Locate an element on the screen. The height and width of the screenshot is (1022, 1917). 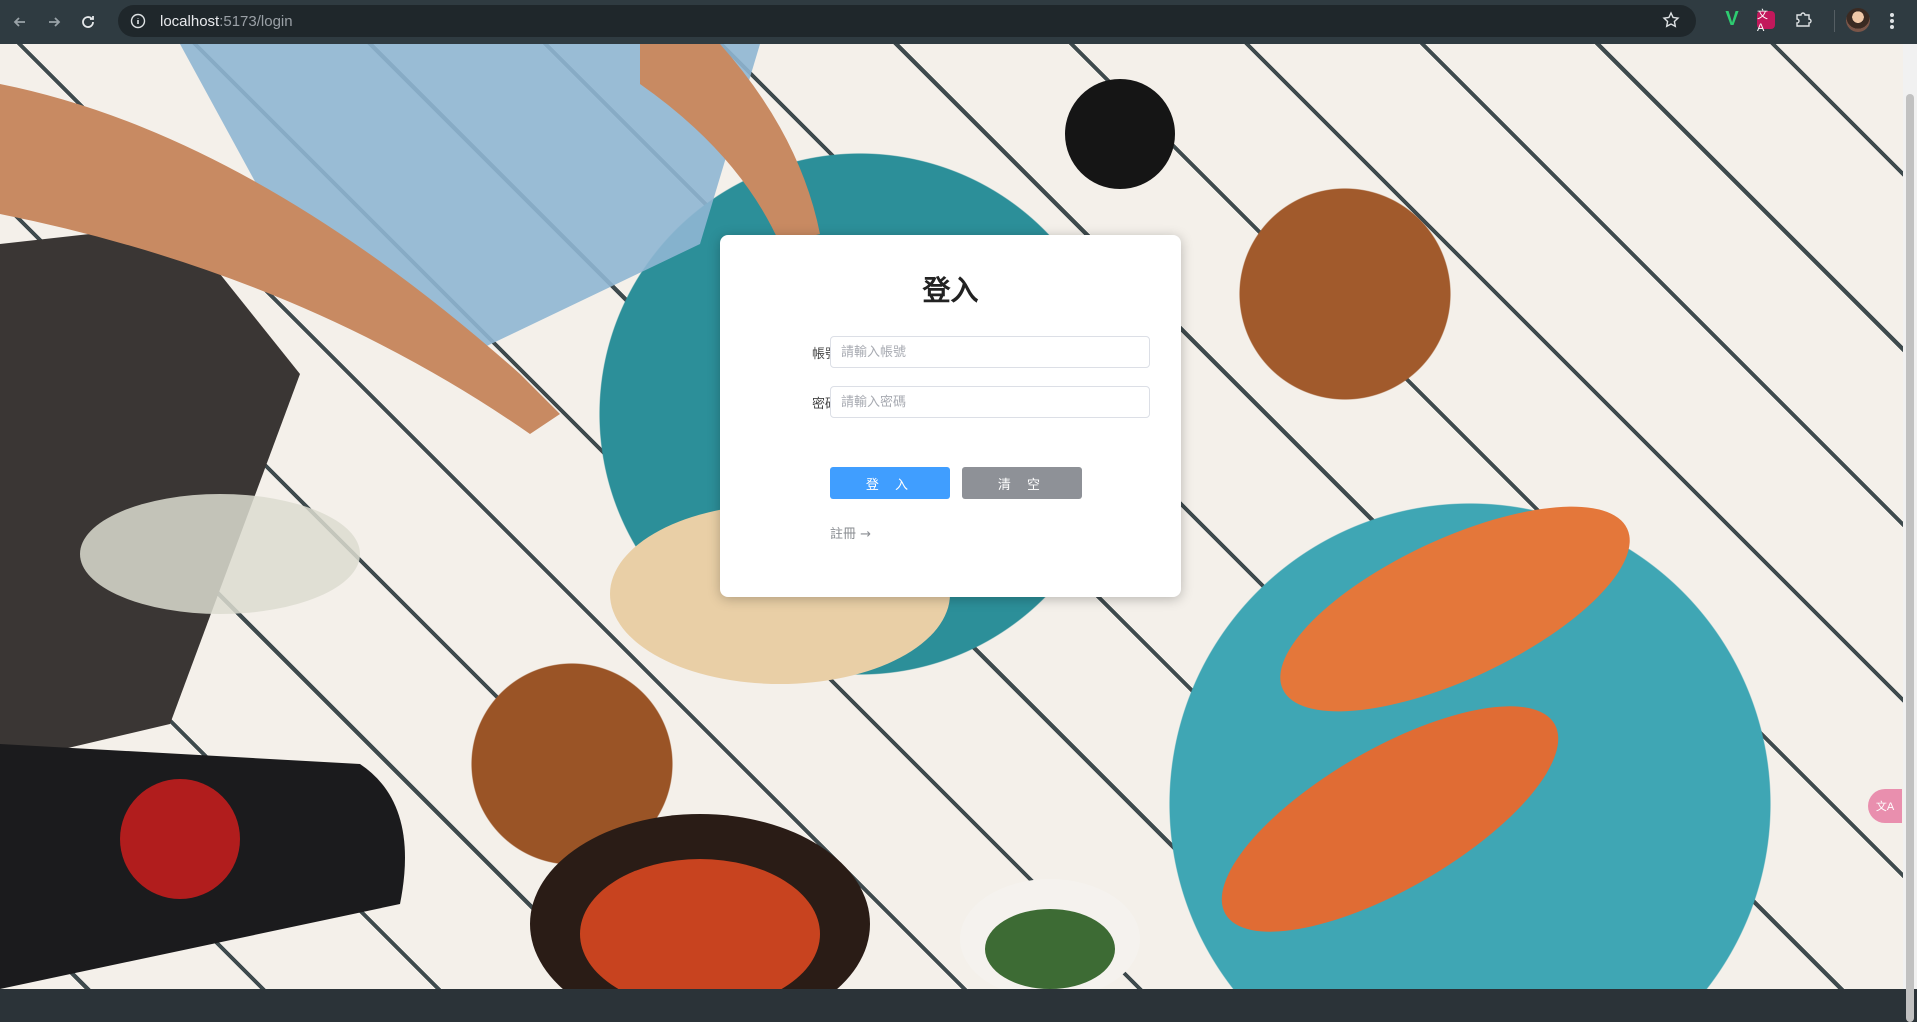
username-label: 帳號 is located at coordinates (824, 354).